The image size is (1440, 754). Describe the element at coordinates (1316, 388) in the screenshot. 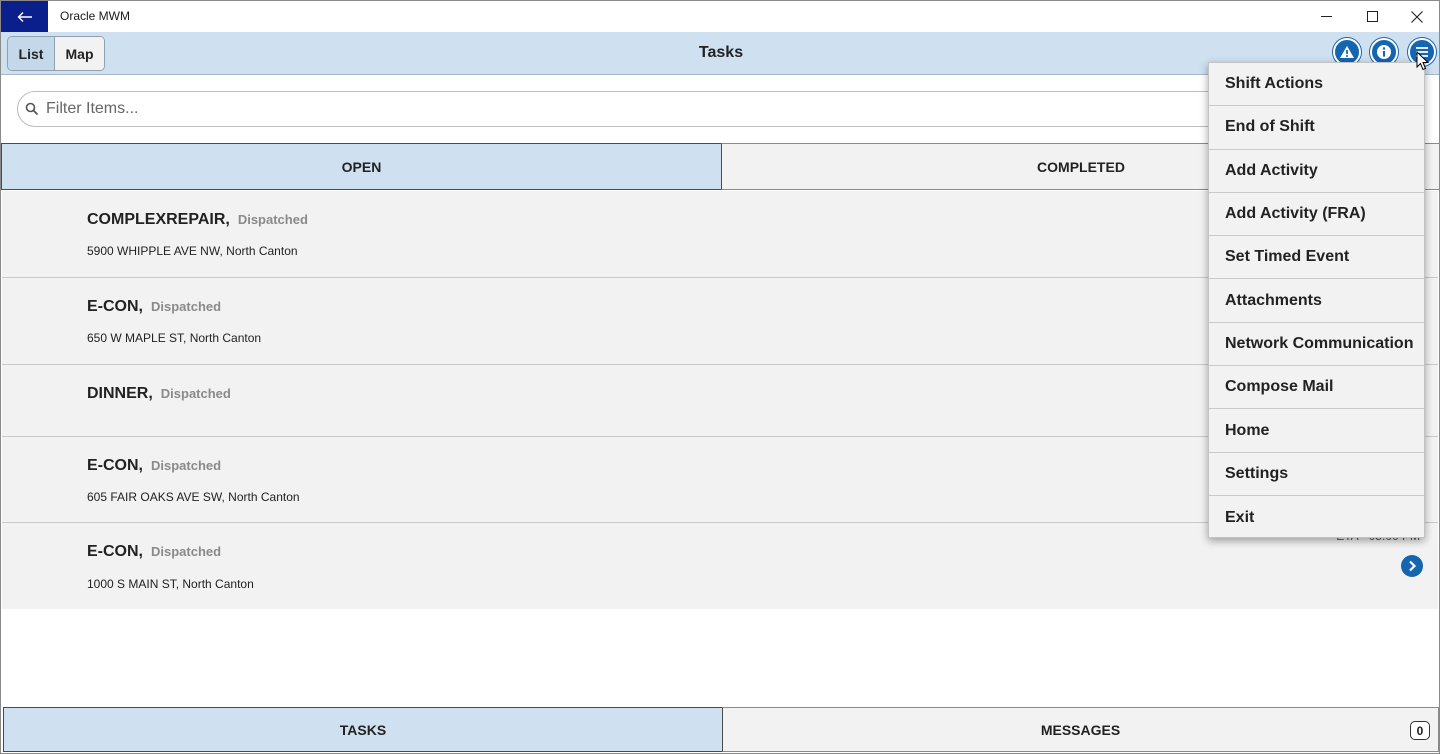

I see `menu-item-compose-mail: Compose Mail` at that location.